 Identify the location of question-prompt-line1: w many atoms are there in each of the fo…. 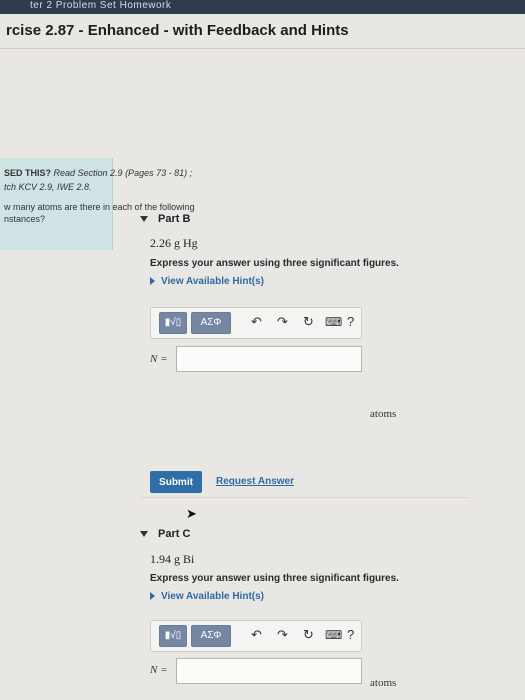
(99, 207).